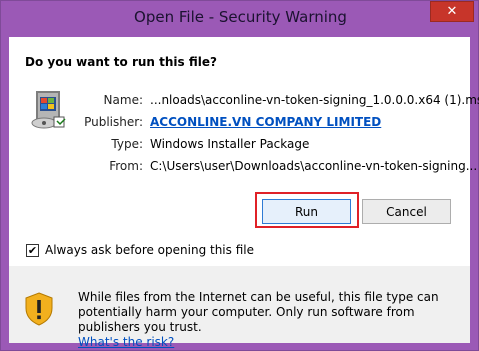 The height and width of the screenshot is (351, 479). What do you see at coordinates (406, 211) in the screenshot?
I see `cancel-button: Cancel` at bounding box center [406, 211].